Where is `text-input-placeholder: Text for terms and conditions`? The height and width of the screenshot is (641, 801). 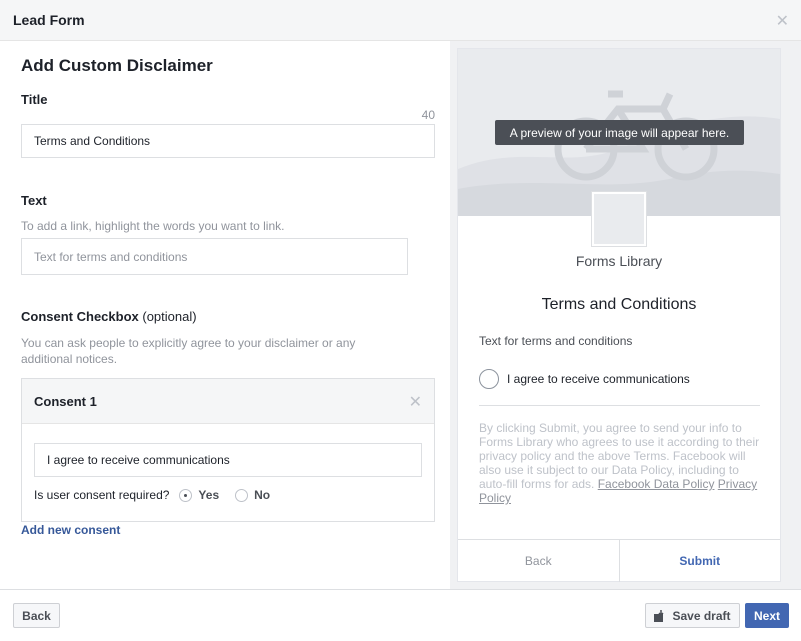 text-input-placeholder: Text for terms and conditions is located at coordinates (111, 256).